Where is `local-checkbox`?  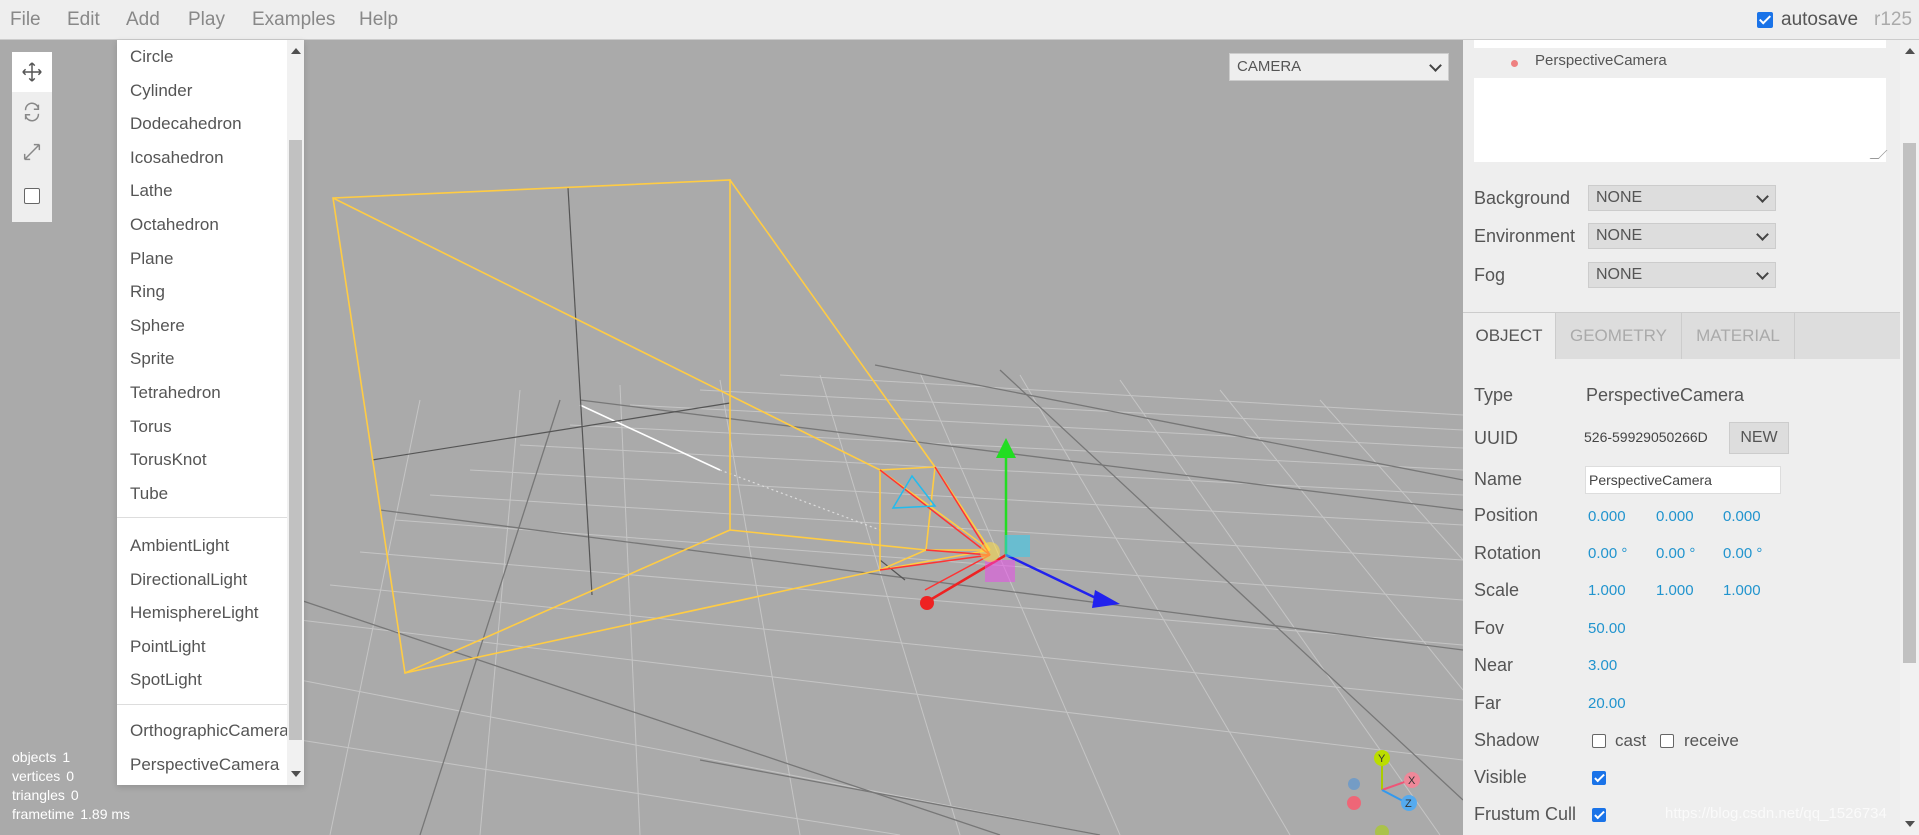 local-checkbox is located at coordinates (32, 196).